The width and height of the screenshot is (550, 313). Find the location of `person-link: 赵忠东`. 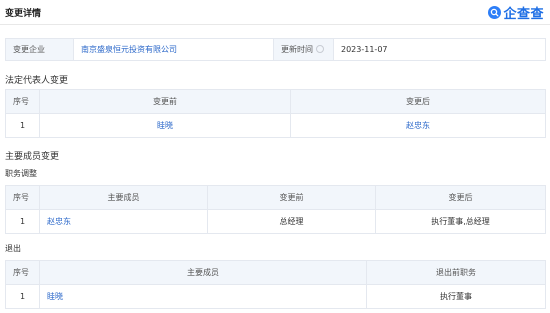

person-link: 赵忠东 is located at coordinates (418, 125).